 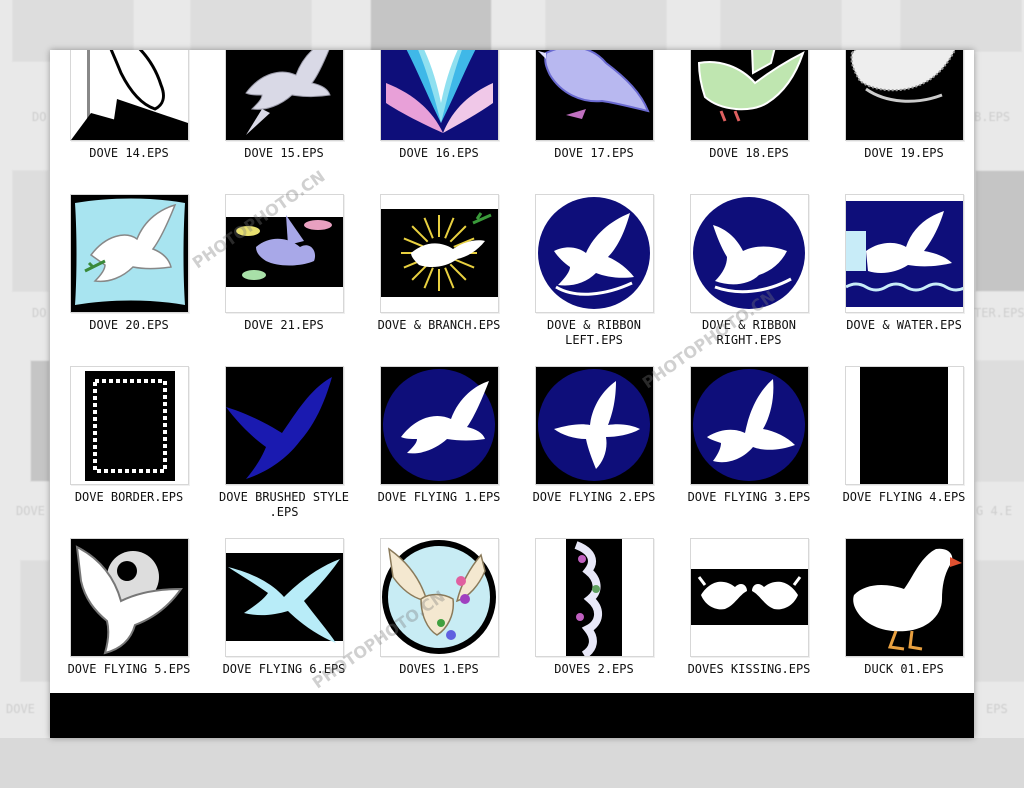 What do you see at coordinates (439, 497) in the screenshot?
I see `file-name-label: DOVE FLYING 1.EPS` at bounding box center [439, 497].